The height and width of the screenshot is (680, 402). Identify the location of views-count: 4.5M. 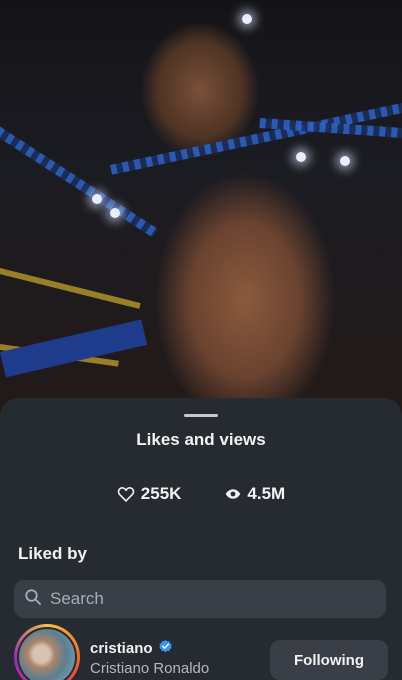
(266, 493).